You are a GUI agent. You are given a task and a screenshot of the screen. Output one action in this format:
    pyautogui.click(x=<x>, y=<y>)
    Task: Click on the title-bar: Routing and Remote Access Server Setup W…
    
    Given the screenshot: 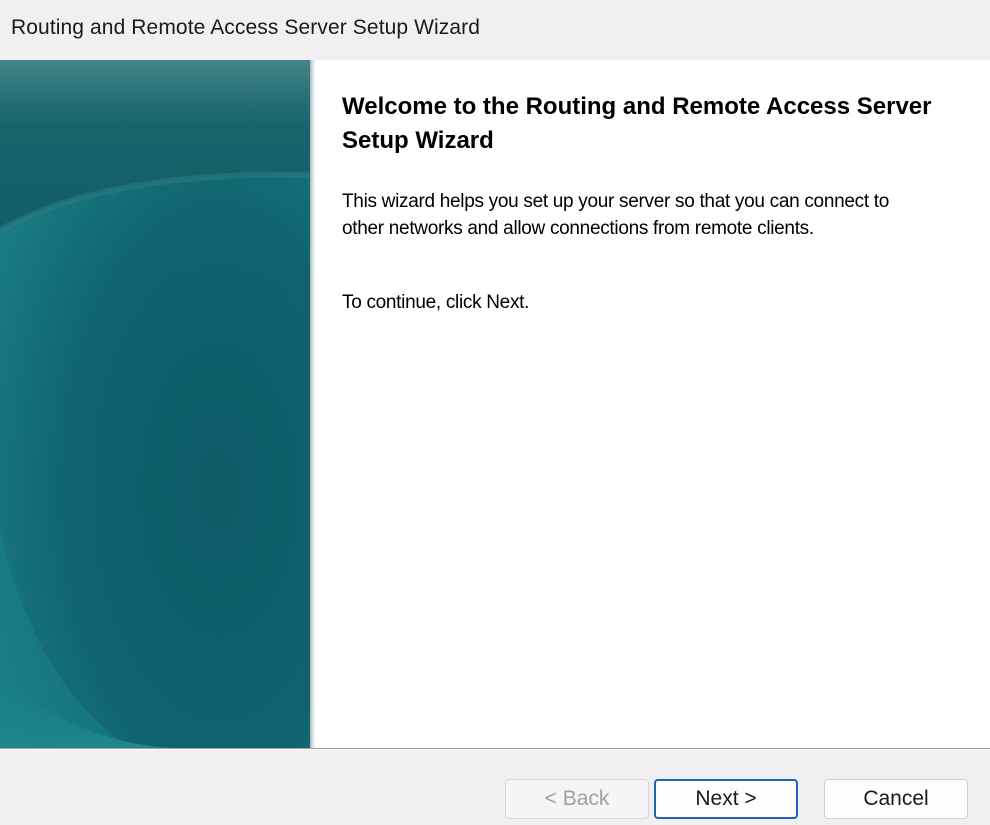 What is the action you would take?
    pyautogui.click(x=495, y=30)
    